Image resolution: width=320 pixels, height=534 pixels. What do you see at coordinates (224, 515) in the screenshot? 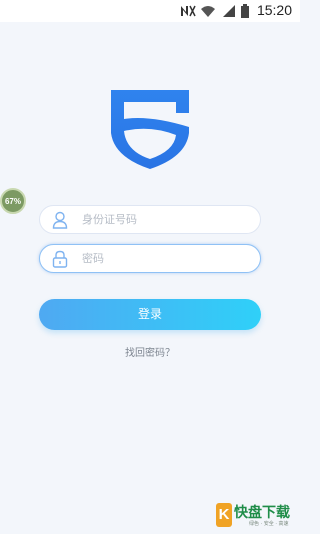
I see `watermark-k-icon: K` at bounding box center [224, 515].